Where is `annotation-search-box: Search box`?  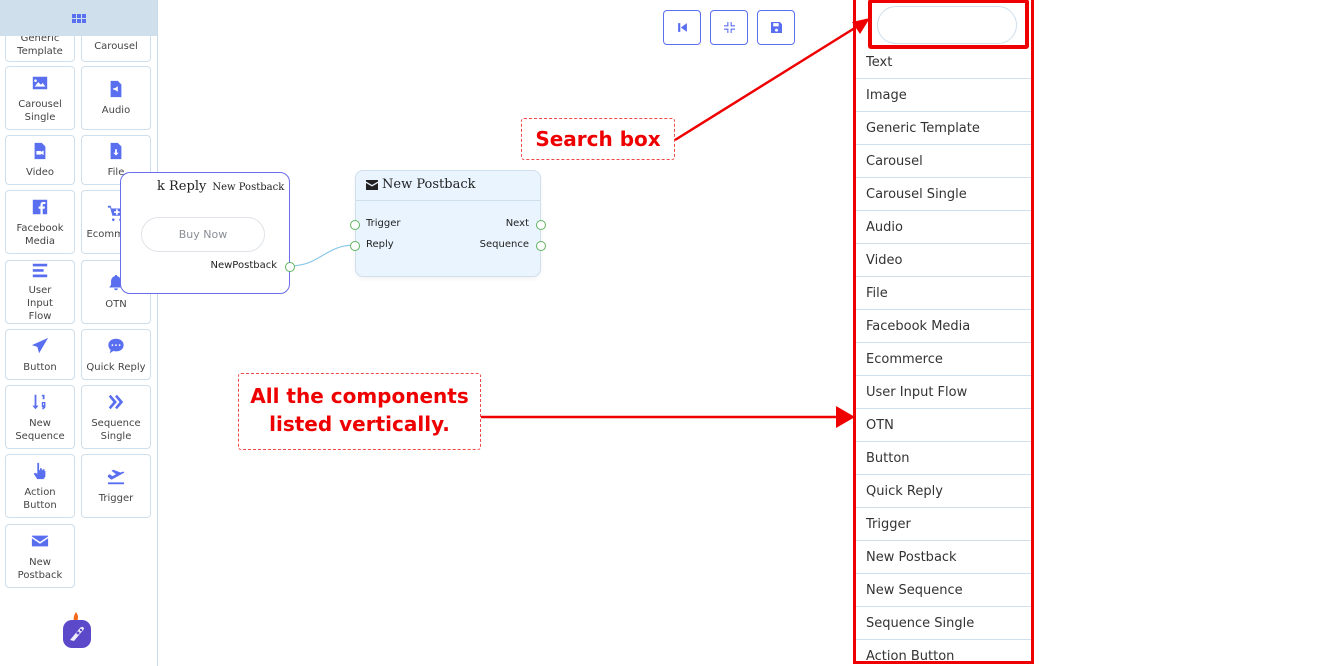 annotation-search-box: Search box is located at coordinates (598, 139).